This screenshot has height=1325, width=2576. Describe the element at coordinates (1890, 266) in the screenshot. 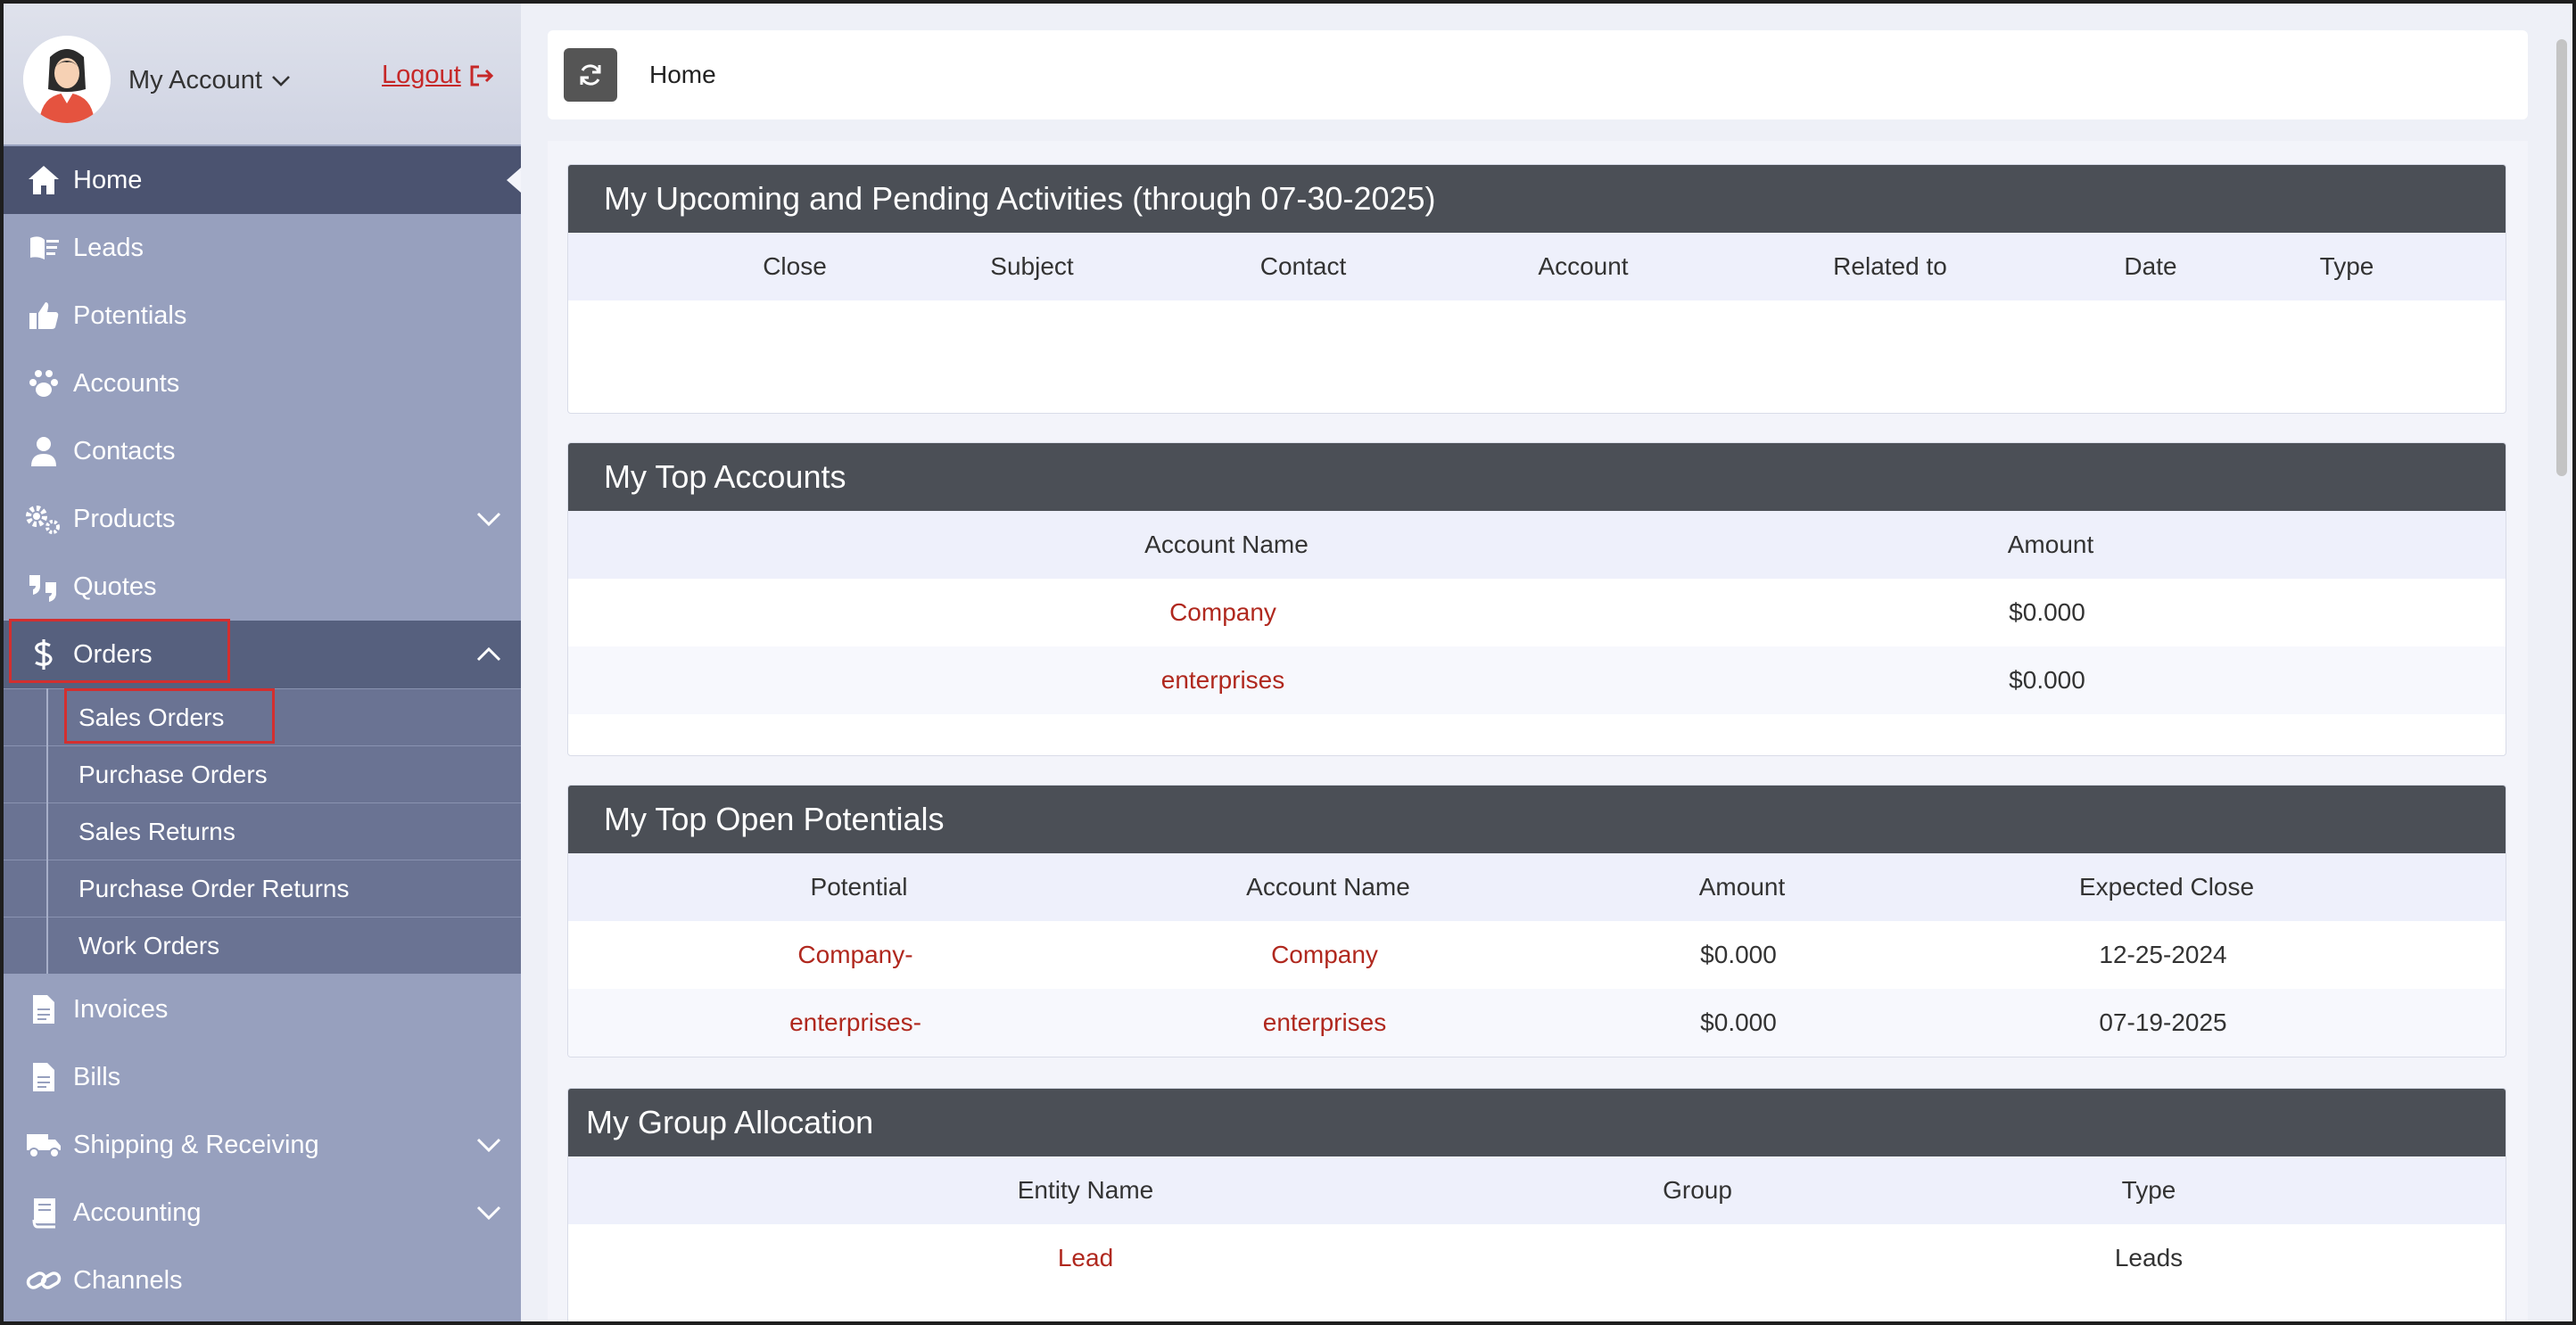

I see `column-header: Related to` at that location.